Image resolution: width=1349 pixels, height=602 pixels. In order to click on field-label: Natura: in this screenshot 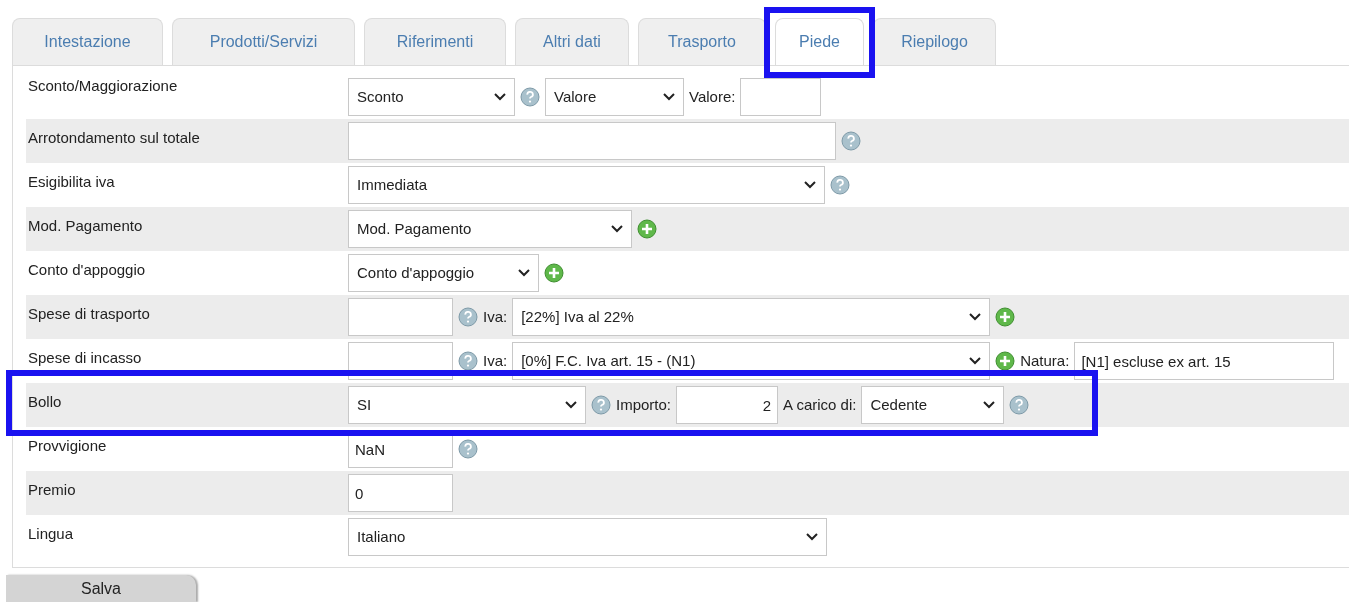, I will do `click(1045, 360)`.